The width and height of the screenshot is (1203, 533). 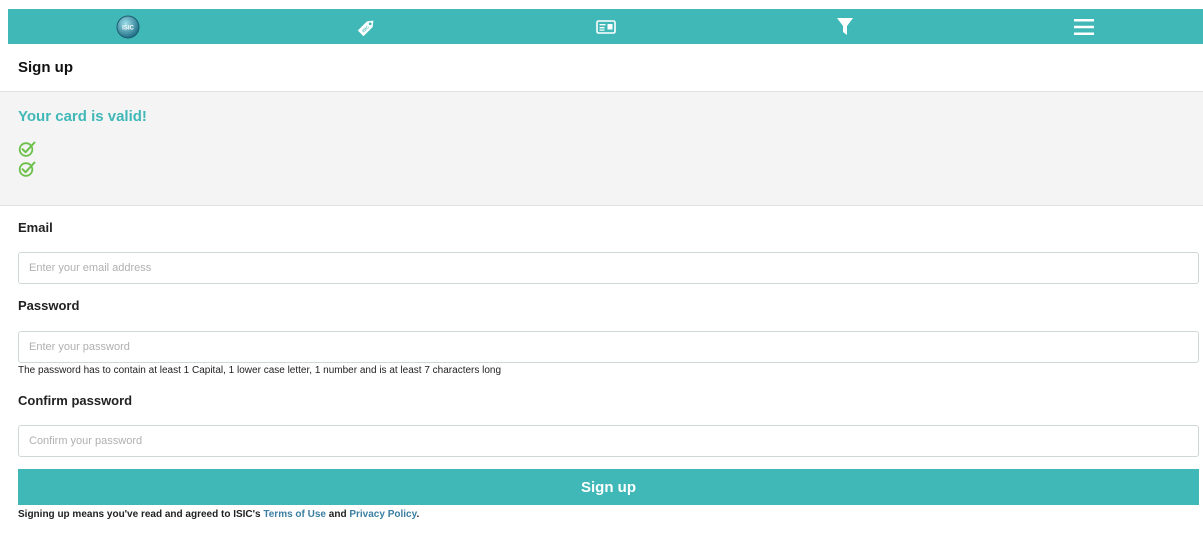 I want to click on top-navigation-bar: ISIC ISIC, so click(x=605, y=26).